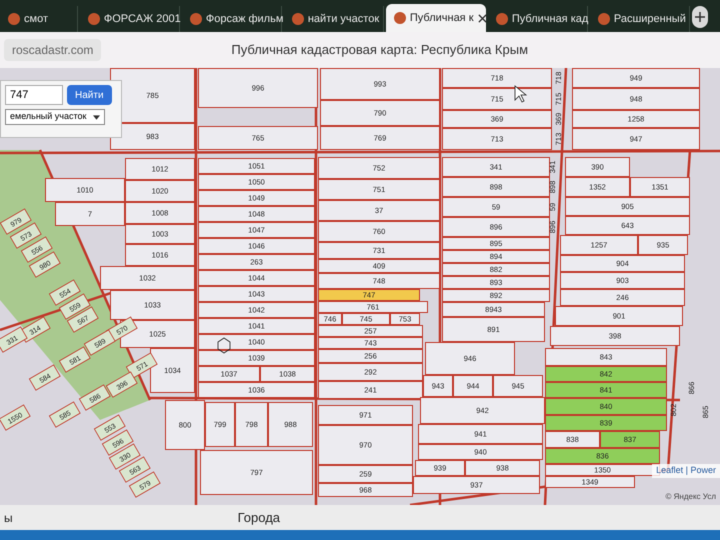  I want to click on find-button: Найти, so click(89, 95).